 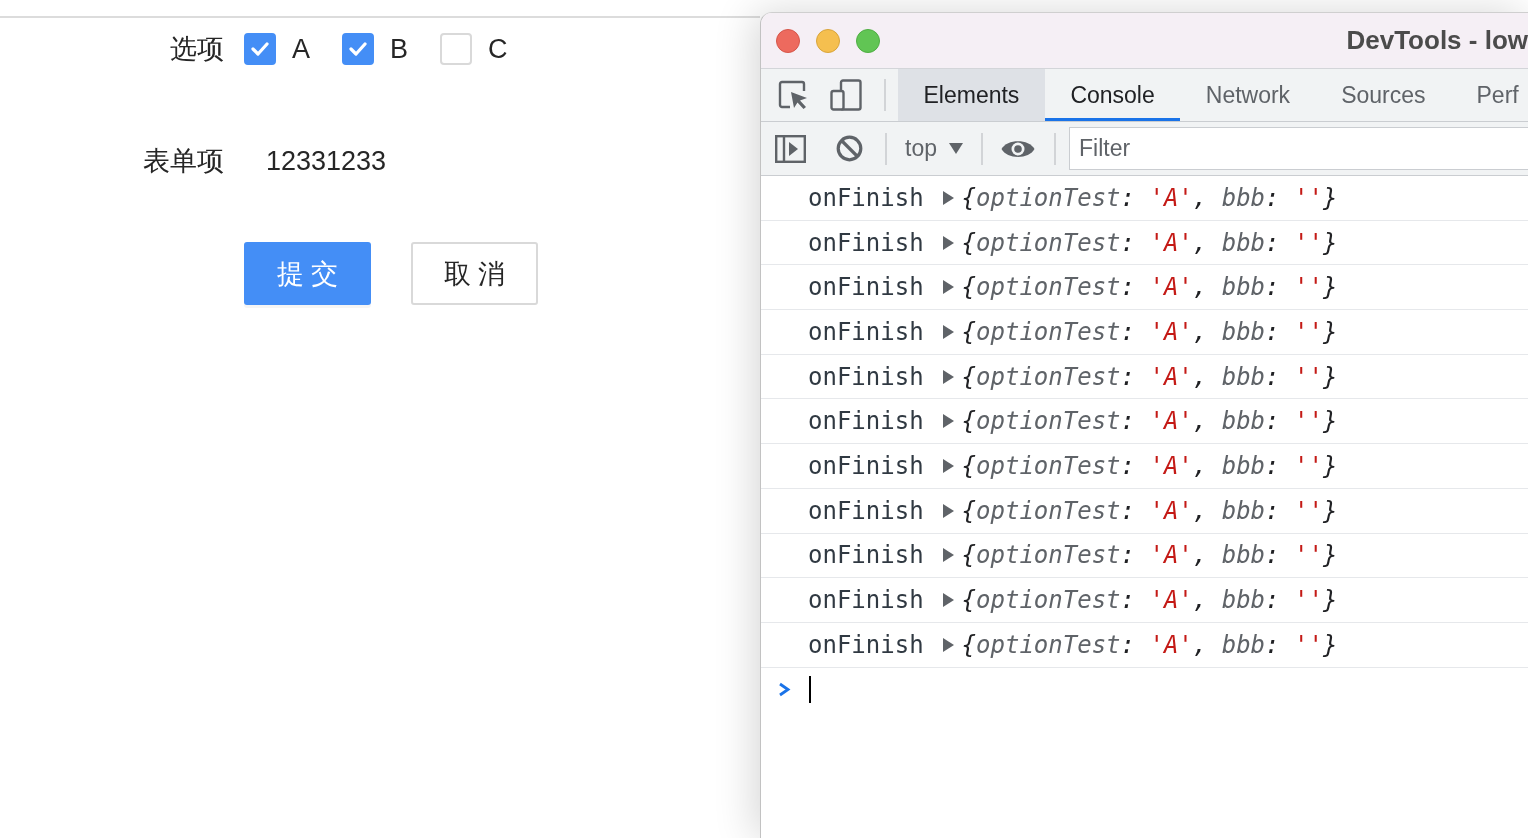 What do you see at coordinates (197, 49) in the screenshot?
I see `form-label: 选项` at bounding box center [197, 49].